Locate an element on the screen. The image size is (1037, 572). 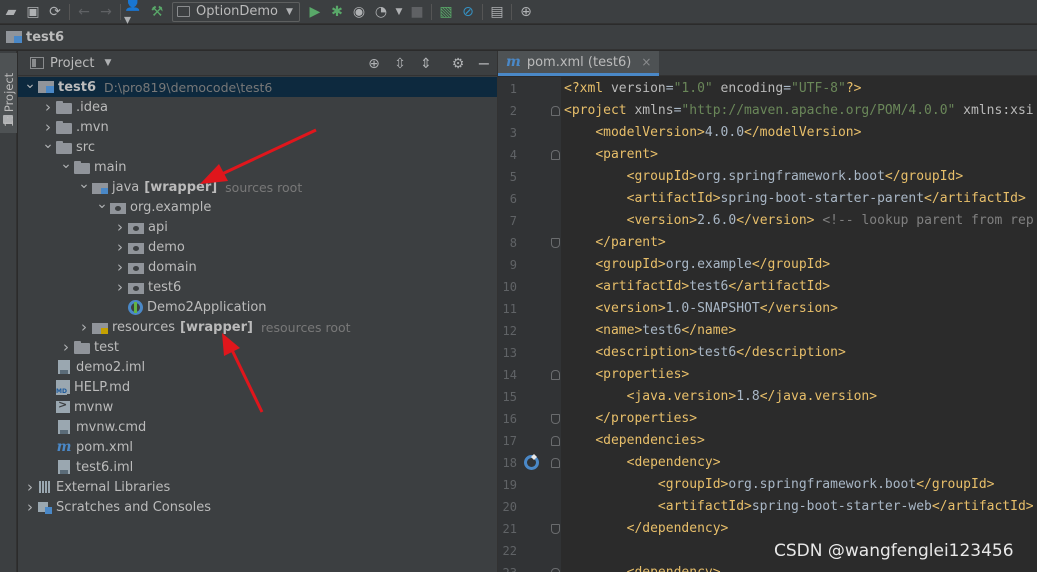
tree-item: › domain is located at coordinates (257, 267).